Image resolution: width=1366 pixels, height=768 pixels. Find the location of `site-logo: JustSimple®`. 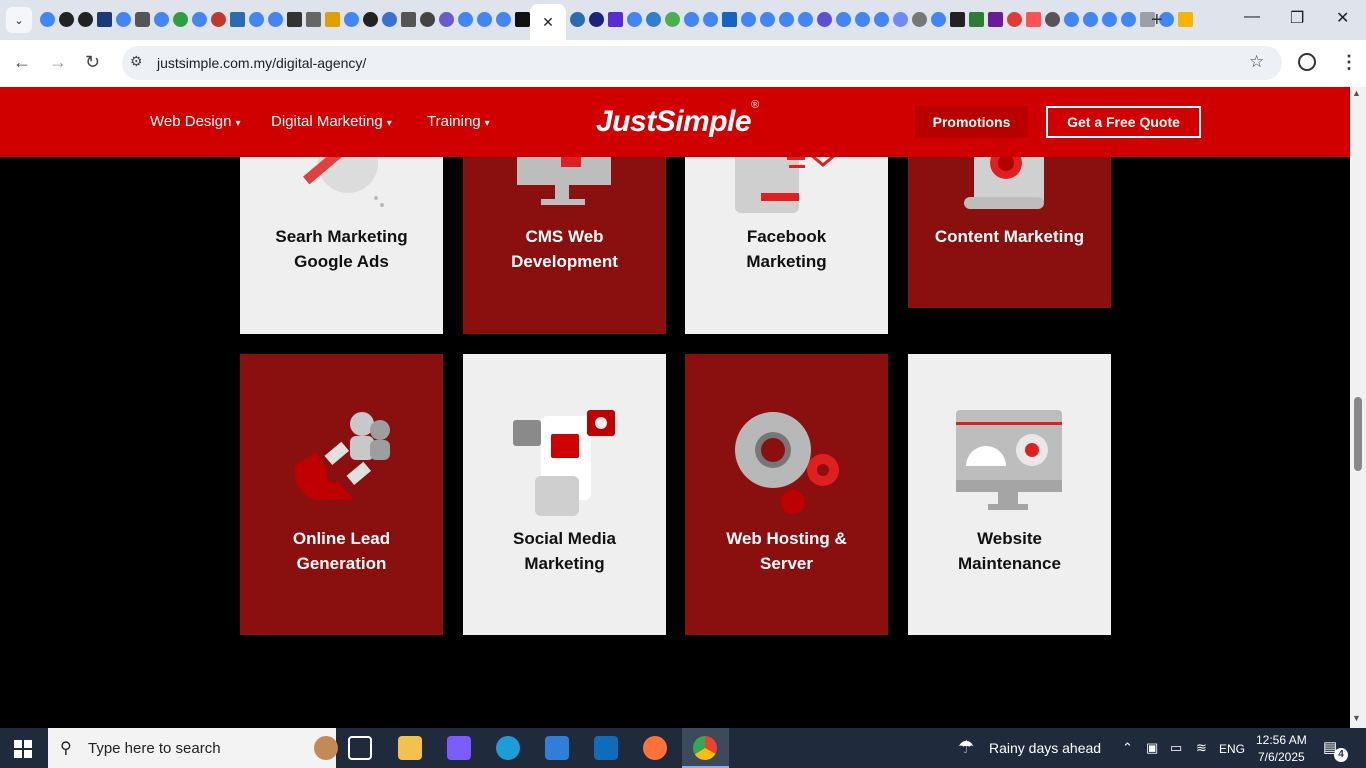

site-logo: JustSimple® is located at coordinates (677, 119).